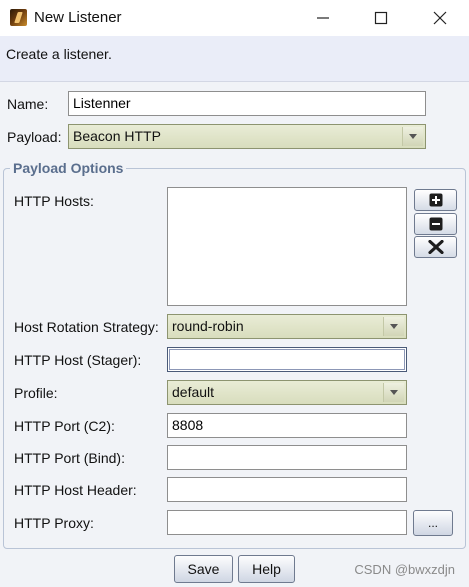  What do you see at coordinates (193, 392) in the screenshot?
I see `profile-value: default` at bounding box center [193, 392].